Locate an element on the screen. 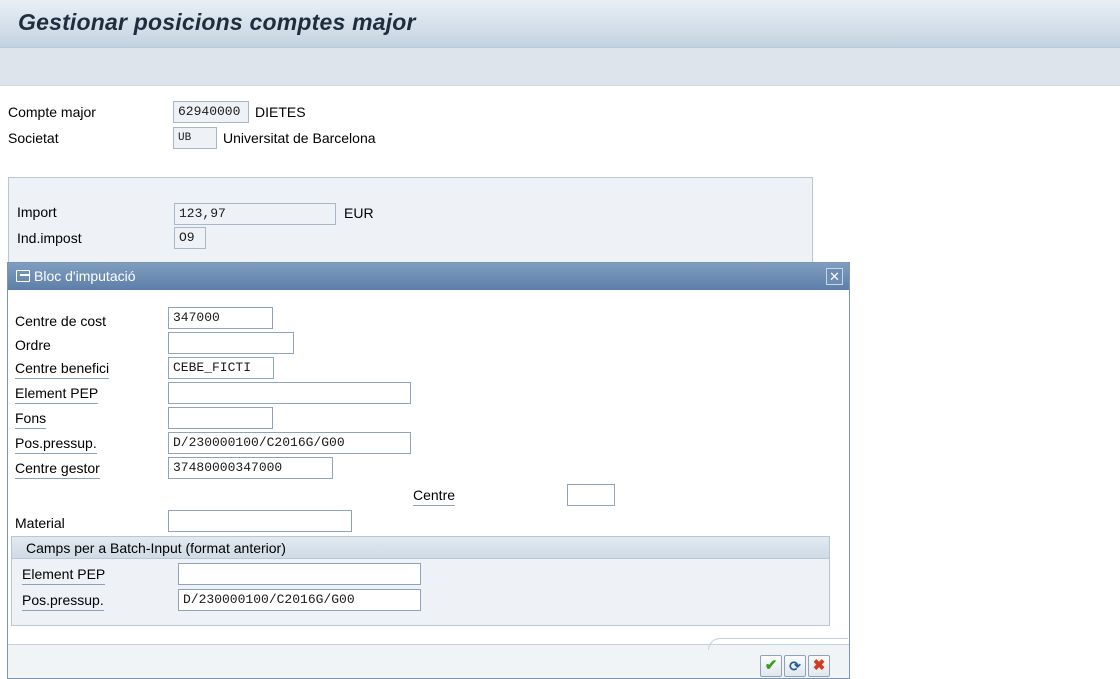 This screenshot has width=1120, height=679. checkmark-icon: ✔ is located at coordinates (771, 665).